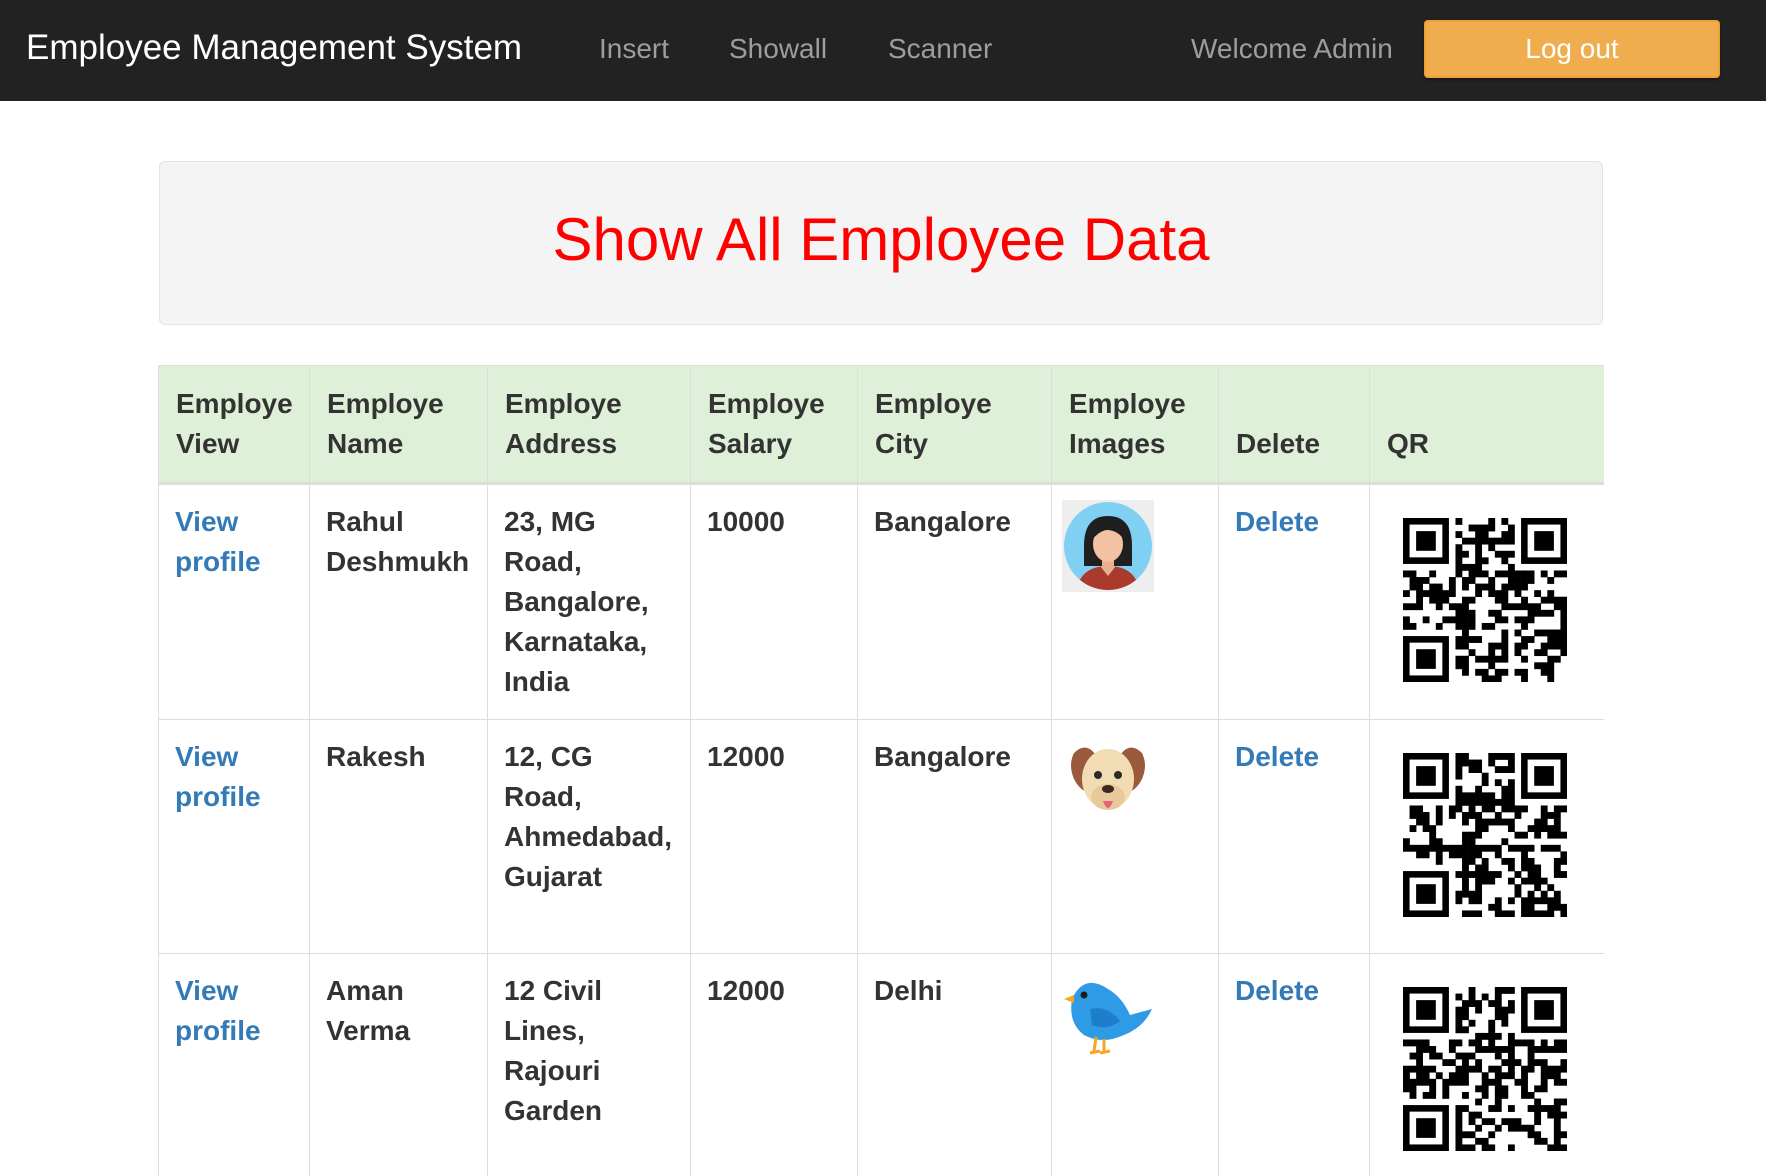 The width and height of the screenshot is (1766, 1176). I want to click on nav-link-insert: Insert, so click(634, 49).